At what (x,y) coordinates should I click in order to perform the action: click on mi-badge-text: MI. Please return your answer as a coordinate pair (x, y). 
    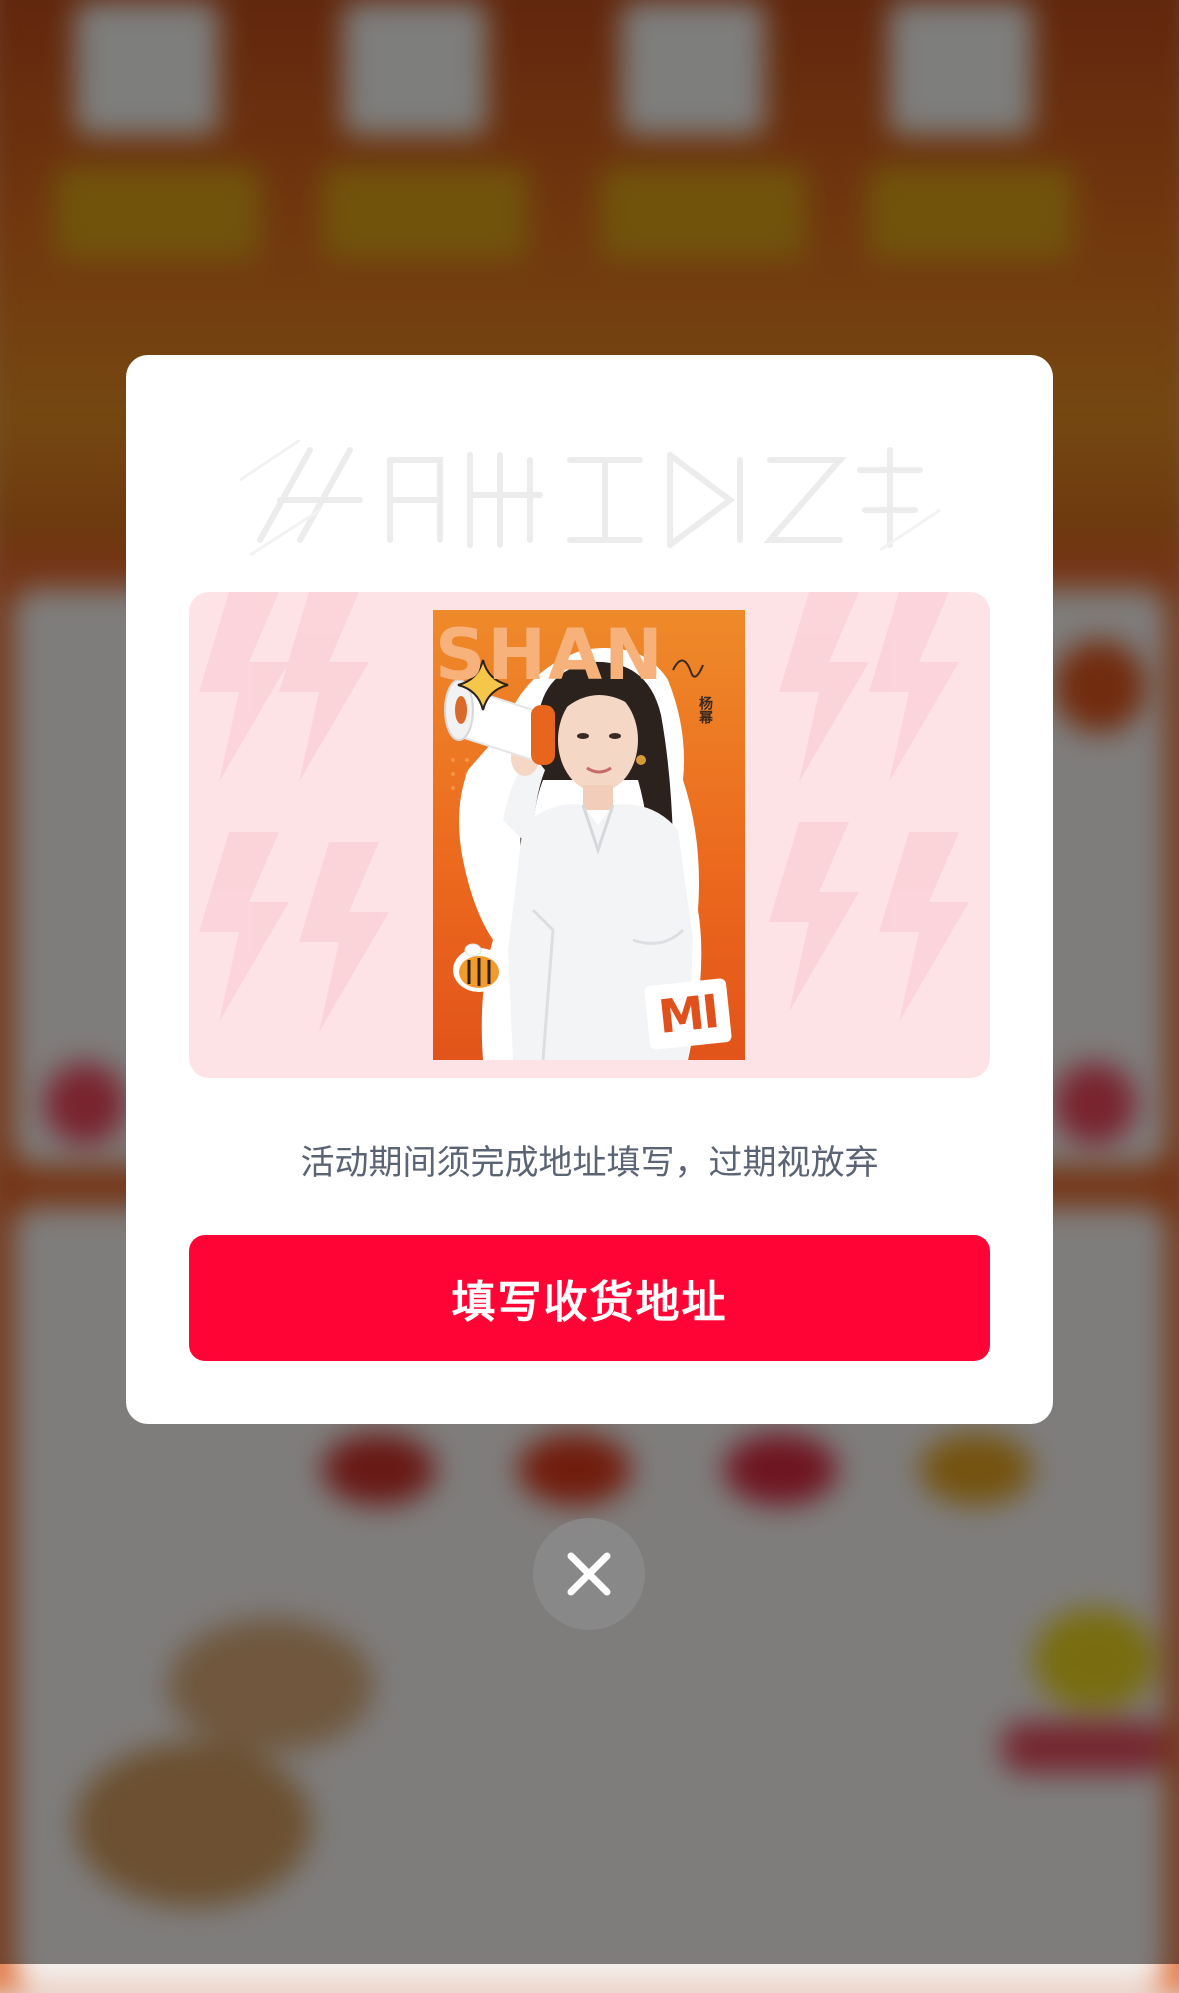
    Looking at the image, I should click on (688, 1014).